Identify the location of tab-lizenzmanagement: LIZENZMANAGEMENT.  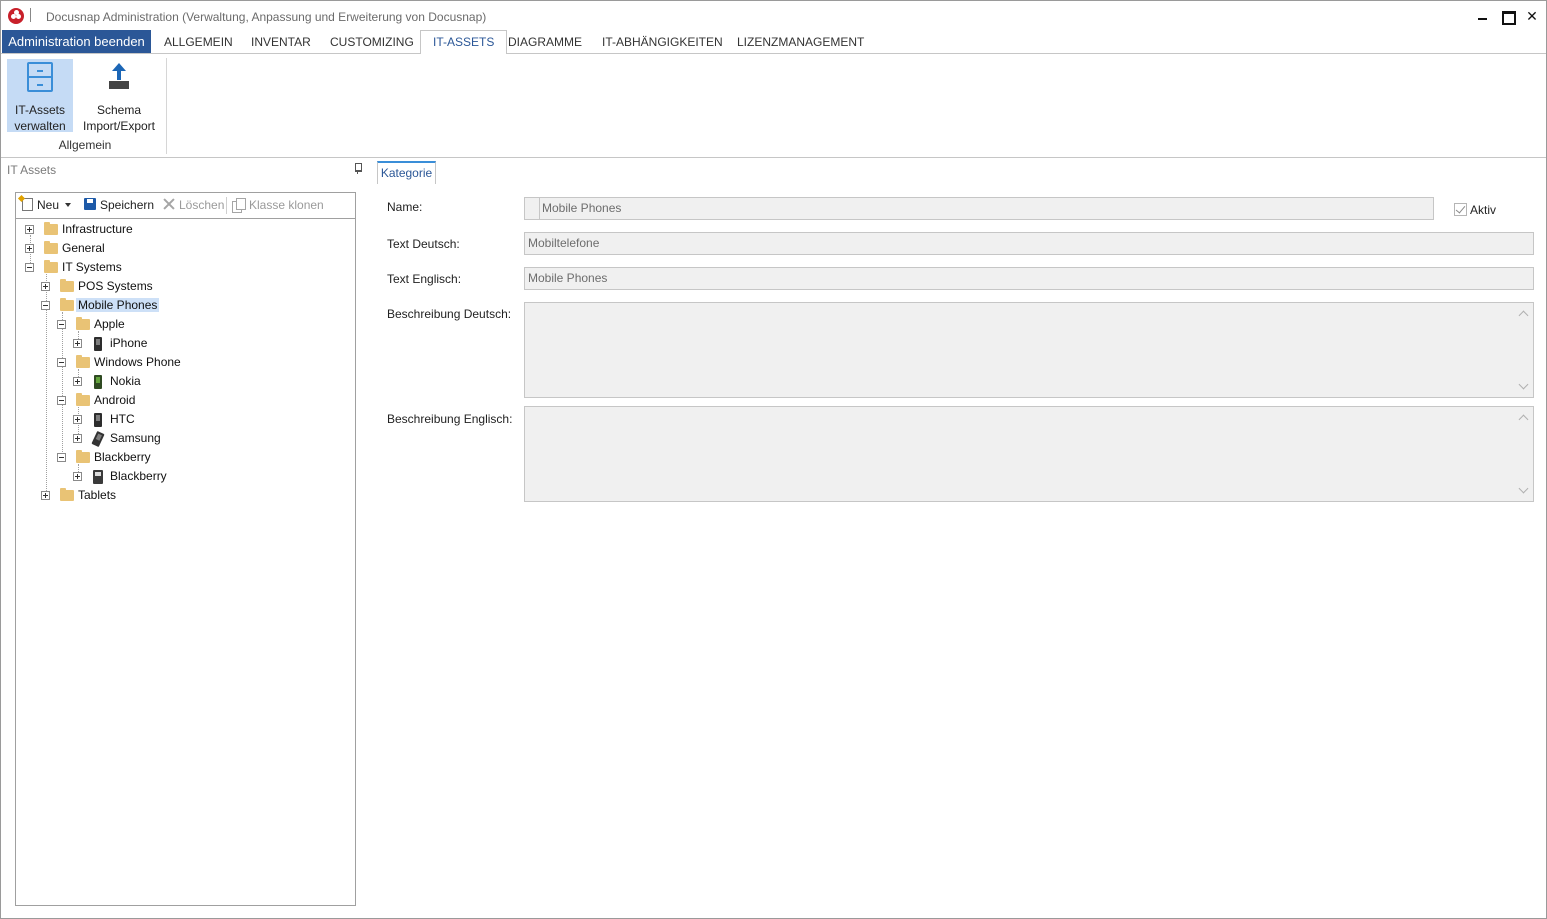
(800, 42).